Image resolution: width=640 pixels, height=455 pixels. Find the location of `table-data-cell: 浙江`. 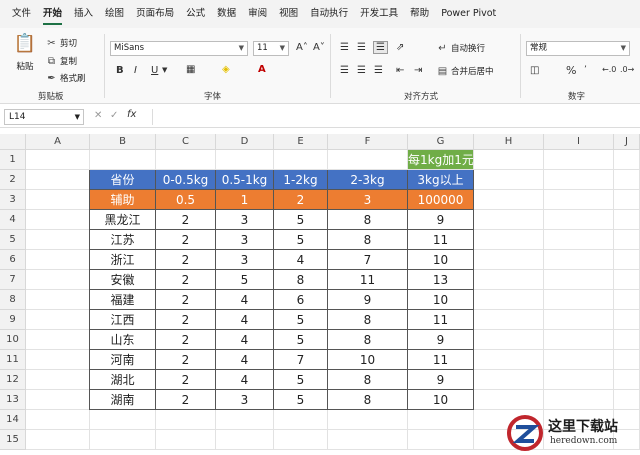

table-data-cell: 浙江 is located at coordinates (123, 260).